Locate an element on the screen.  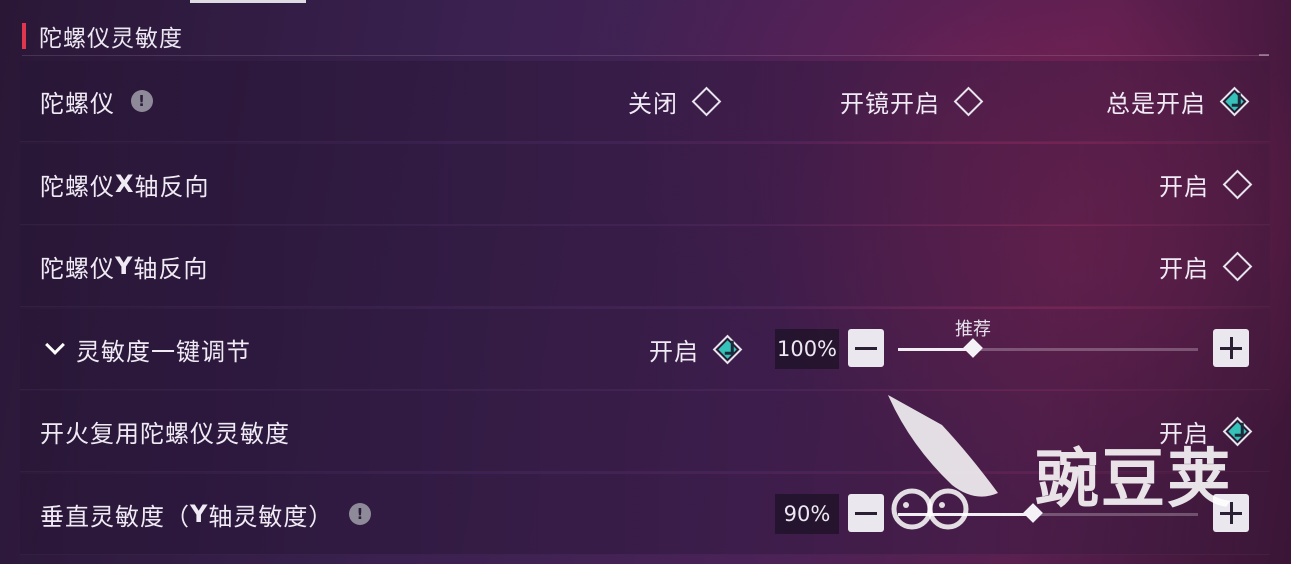
one-key-decrease-button is located at coordinates (866, 348).